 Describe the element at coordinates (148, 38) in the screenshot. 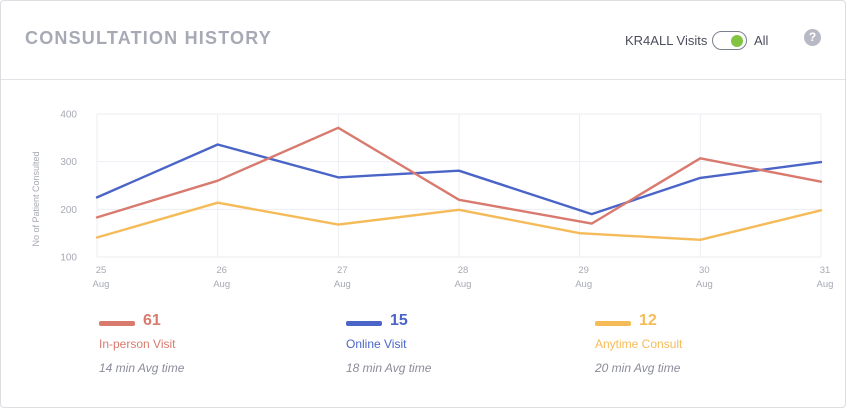

I see `page-title: CONSULTATION HISTORY` at that location.